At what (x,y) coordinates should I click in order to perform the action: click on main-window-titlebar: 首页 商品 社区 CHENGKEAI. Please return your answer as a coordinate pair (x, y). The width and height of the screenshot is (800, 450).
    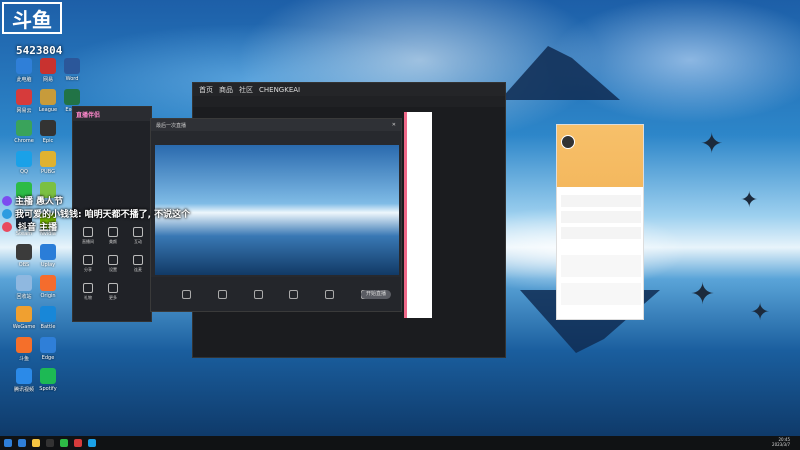
    Looking at the image, I should click on (349, 89).